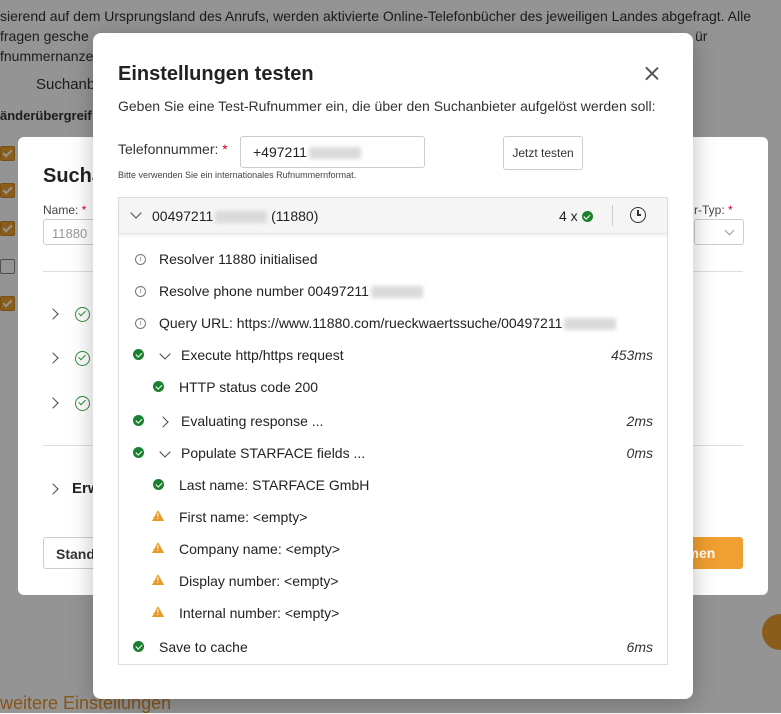 The width and height of the screenshot is (781, 714). I want to click on log-text: Internal number: <empty>, so click(259, 613).